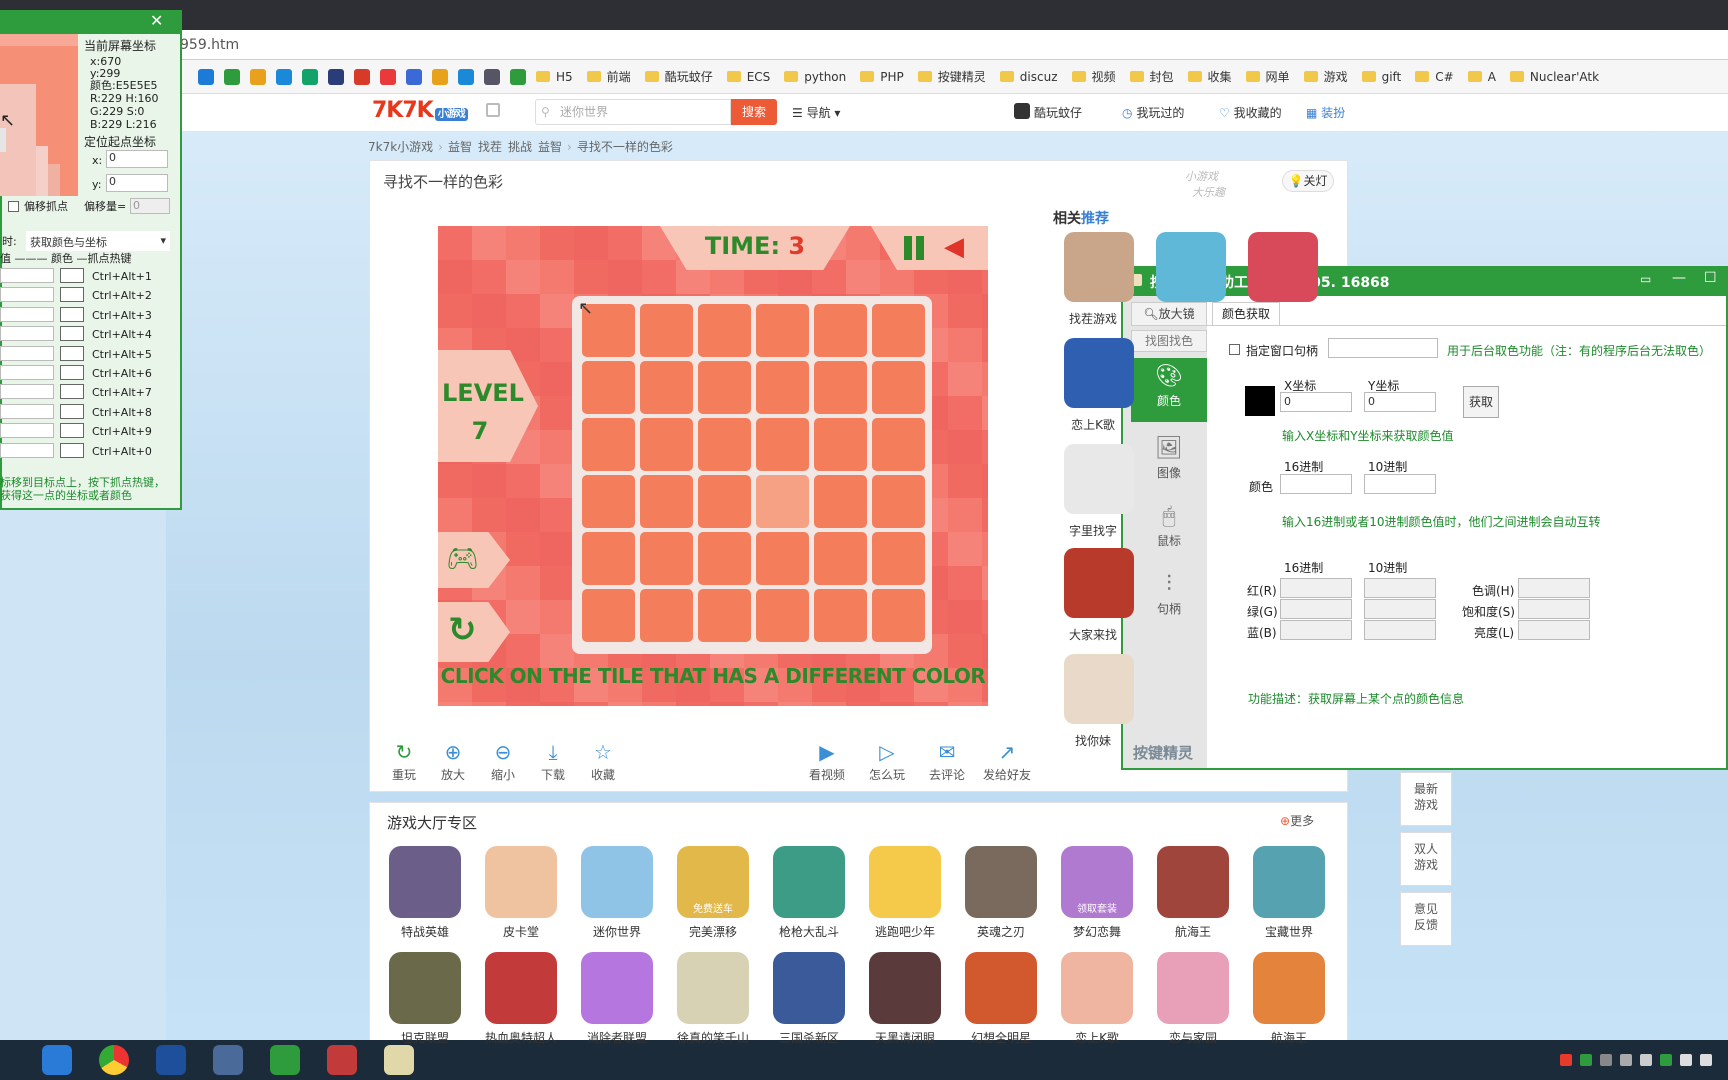 This screenshot has height=1080, width=1728. I want to click on x-input: 0, so click(1316, 402).